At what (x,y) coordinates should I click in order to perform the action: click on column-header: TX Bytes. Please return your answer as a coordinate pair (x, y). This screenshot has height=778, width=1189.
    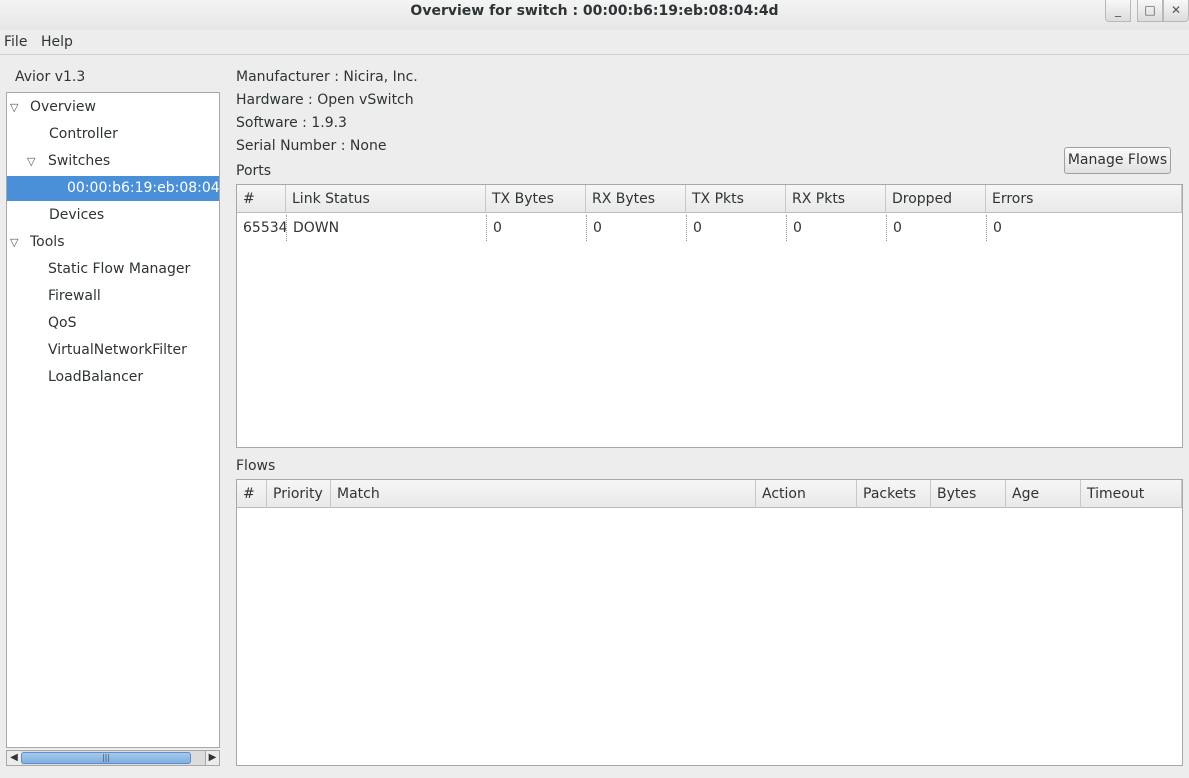
    Looking at the image, I should click on (536, 199).